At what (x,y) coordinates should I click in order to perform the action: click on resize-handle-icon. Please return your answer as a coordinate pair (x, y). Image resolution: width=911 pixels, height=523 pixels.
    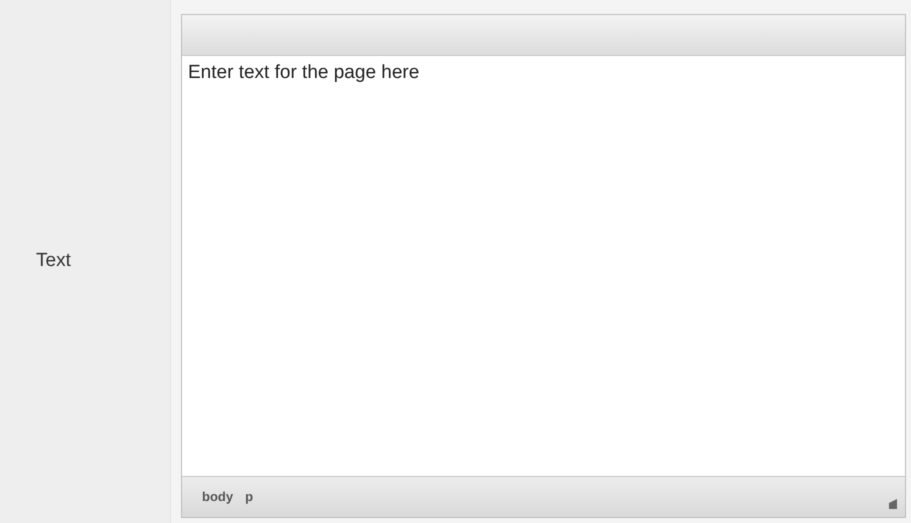
    Looking at the image, I should click on (893, 504).